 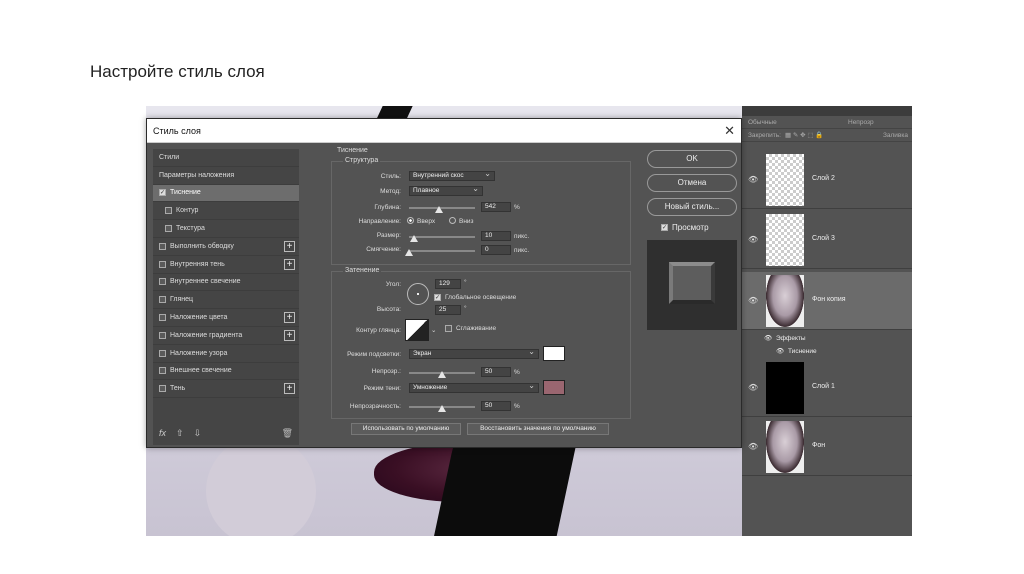 I want to click on style-item: Внутреннее свечение, so click(x=226, y=283).